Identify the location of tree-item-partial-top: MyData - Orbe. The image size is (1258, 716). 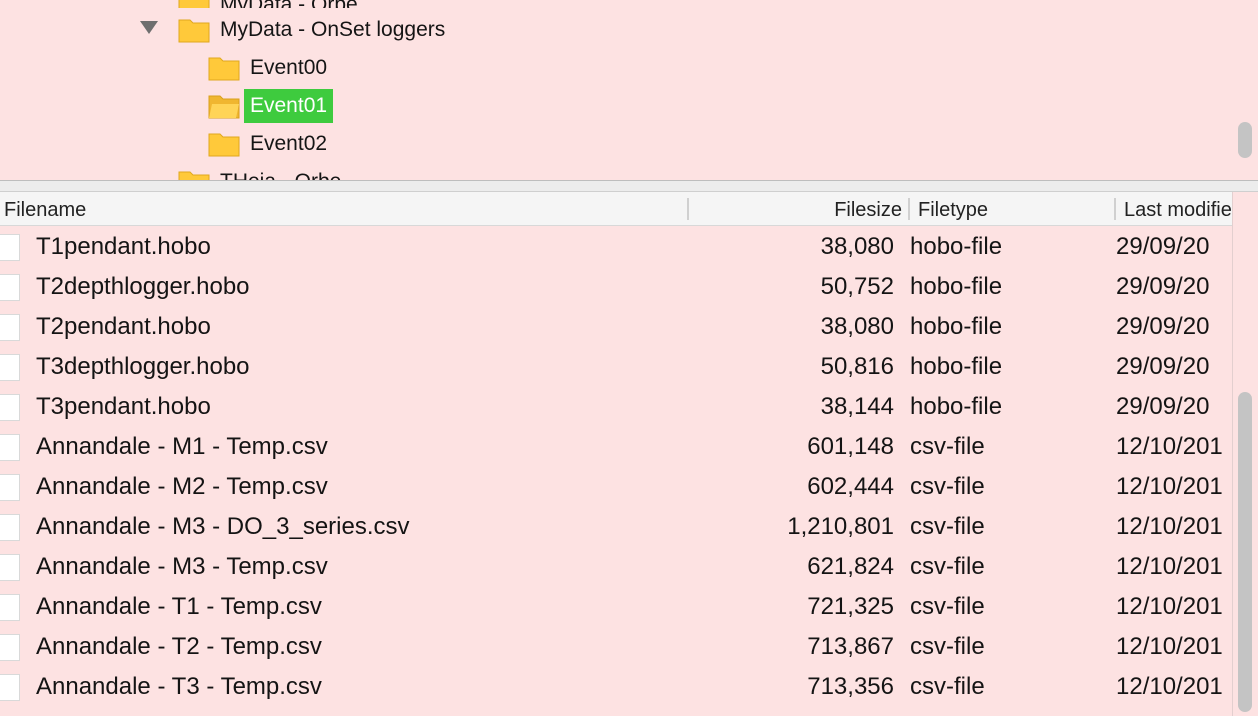
(271, 4).